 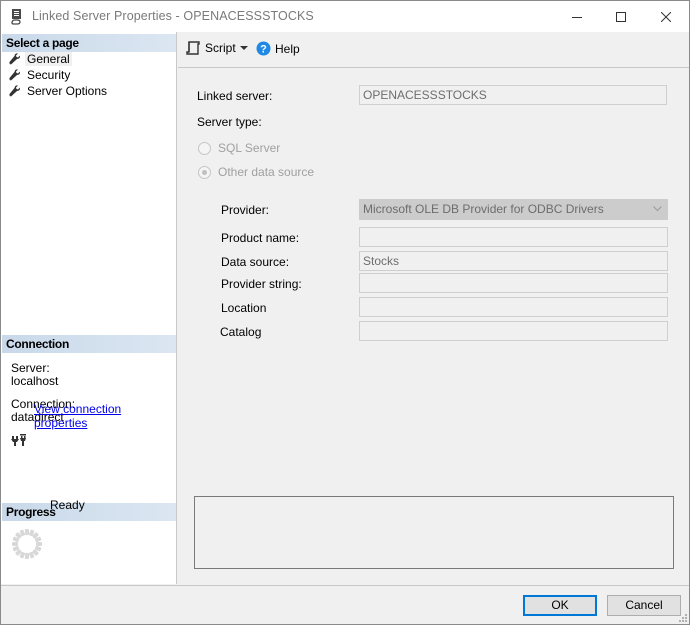 I want to click on catalog-field, so click(x=513, y=331).